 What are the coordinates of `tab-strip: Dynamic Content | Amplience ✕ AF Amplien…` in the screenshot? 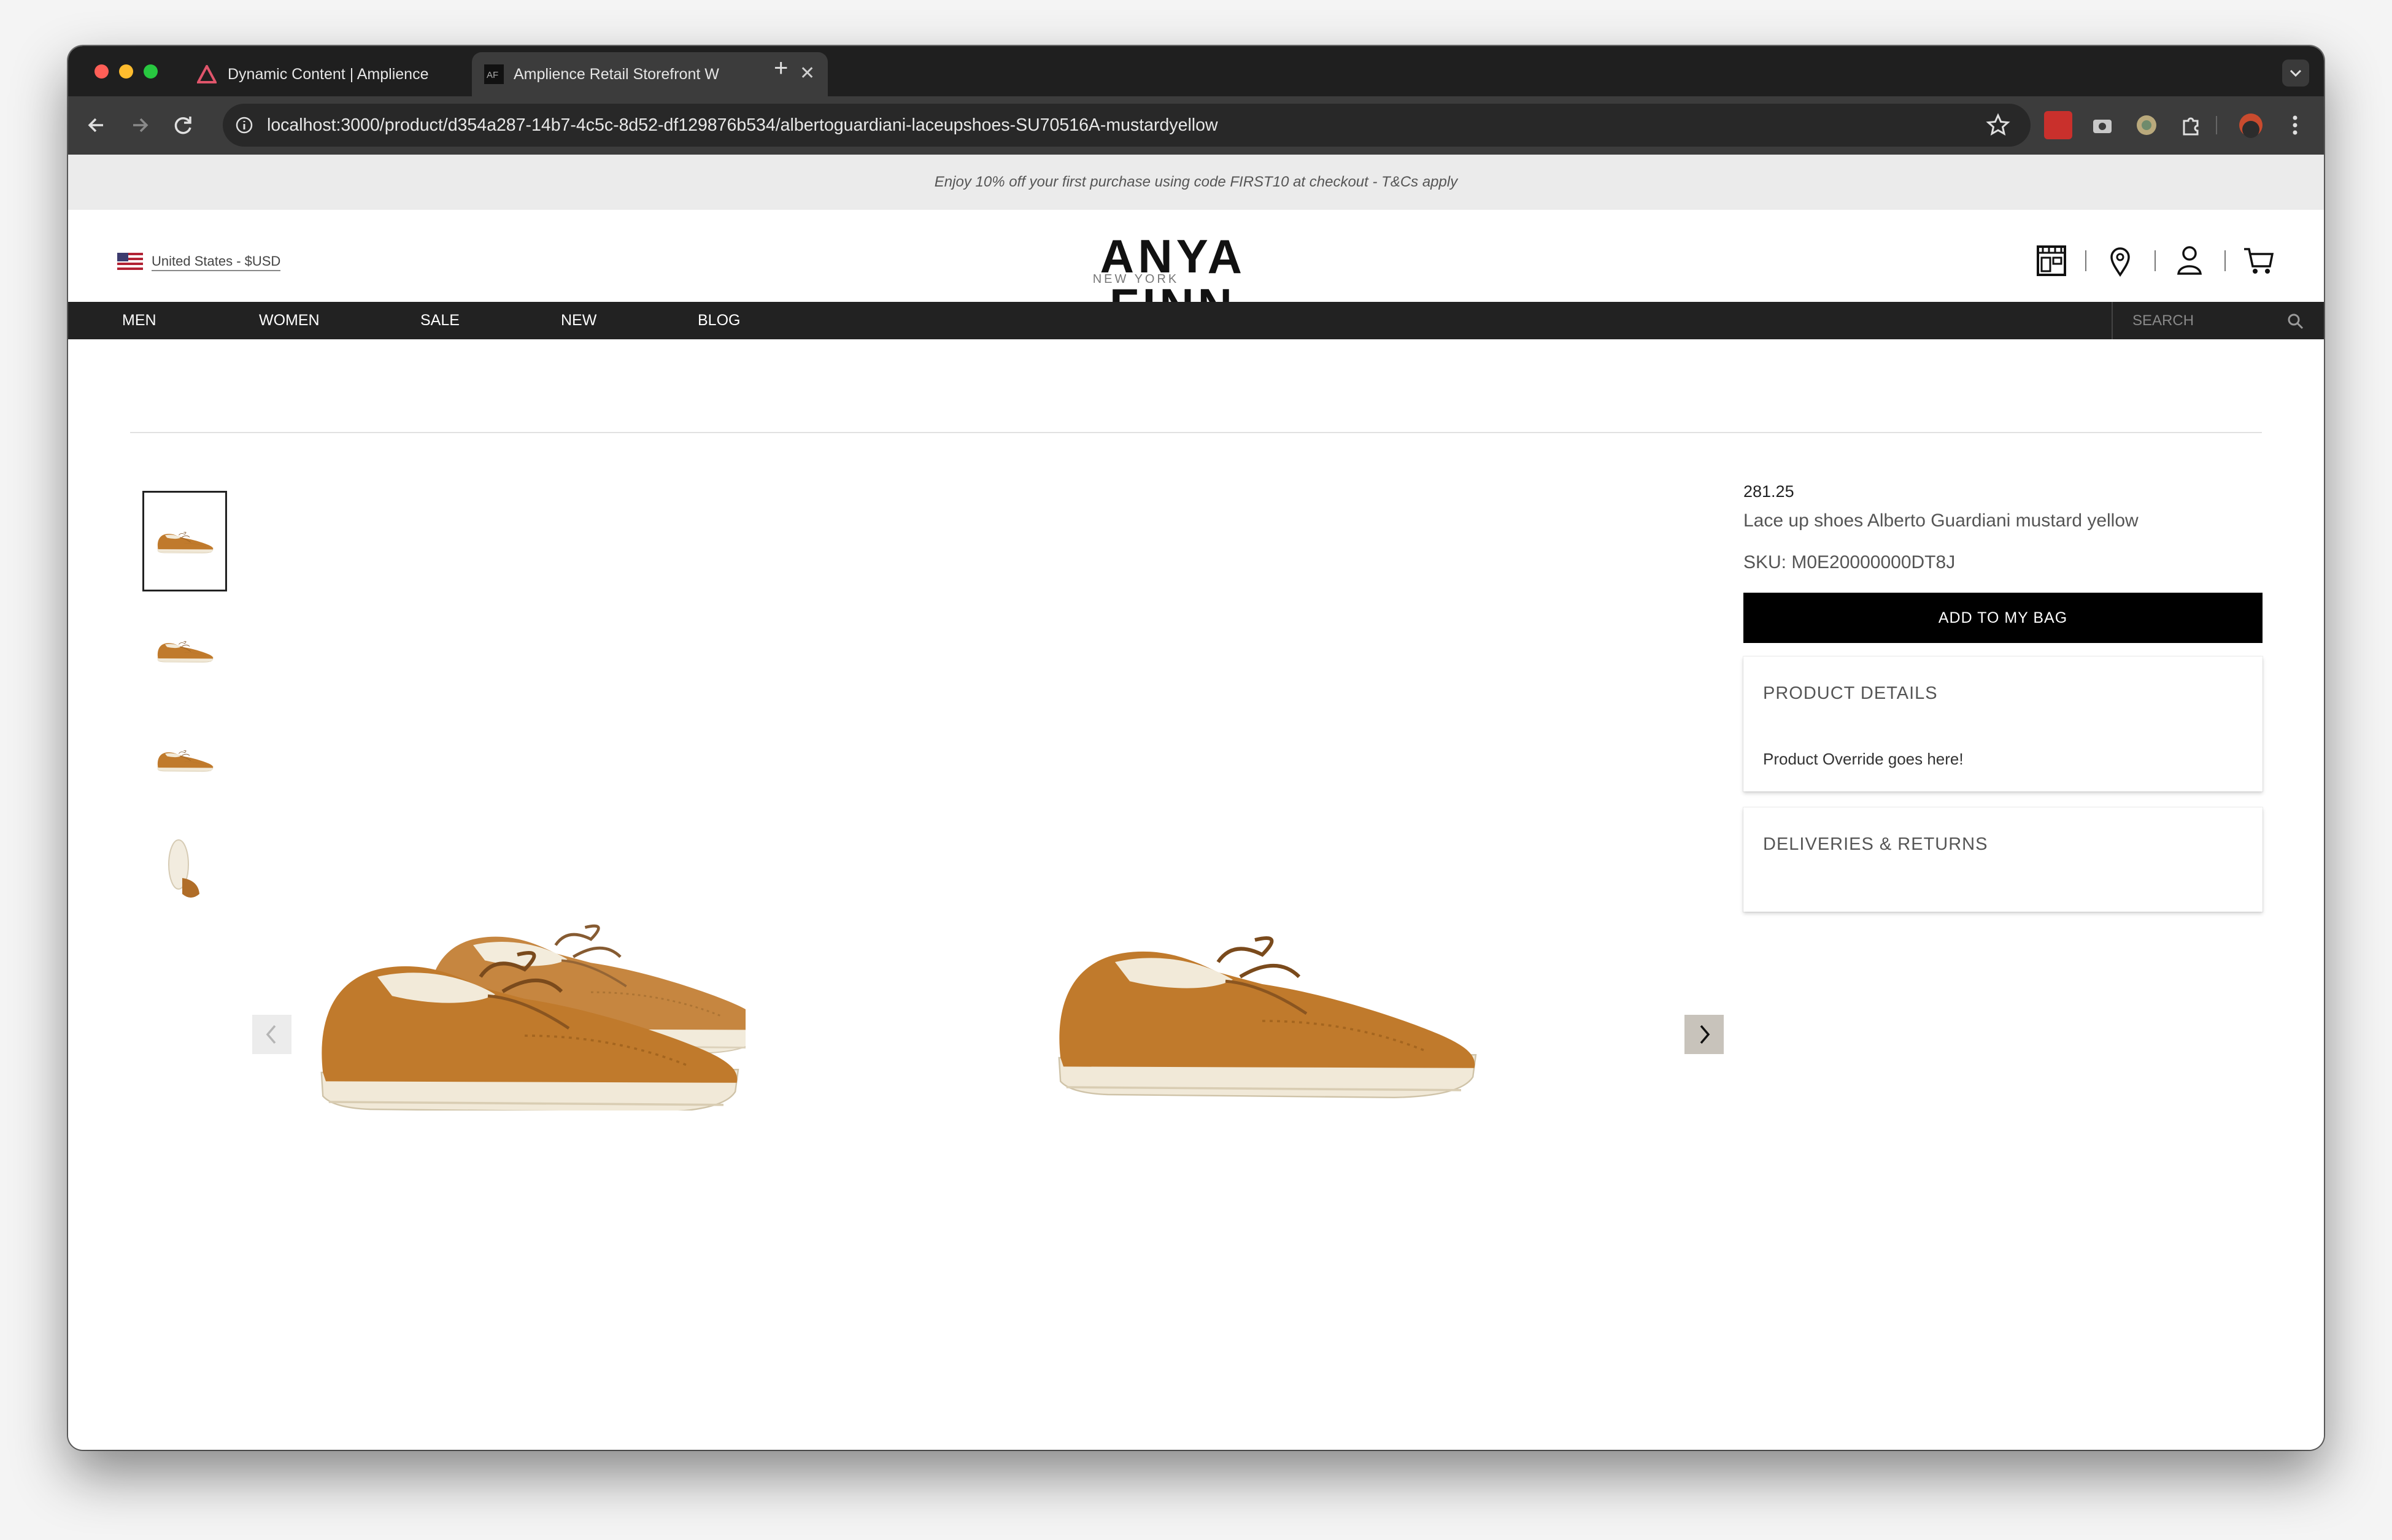 It's located at (1196, 71).